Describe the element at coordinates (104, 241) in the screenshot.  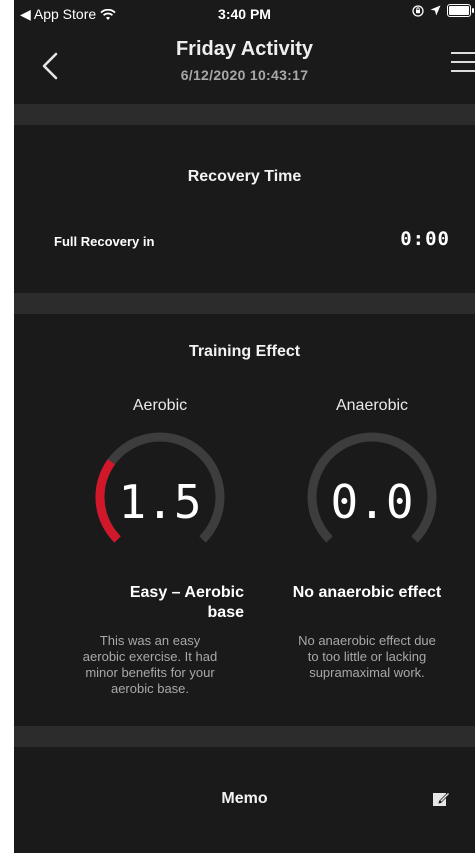
I see `full-recovery-label: Full Recovery in` at that location.